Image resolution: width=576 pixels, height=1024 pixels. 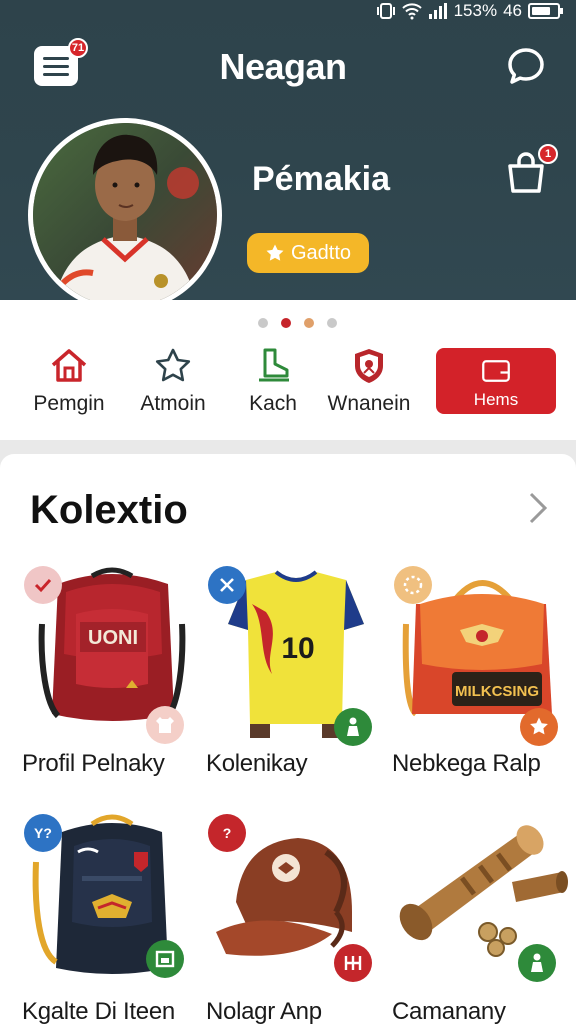 I want to click on hot-tag: ?, so click(x=227, y=833).